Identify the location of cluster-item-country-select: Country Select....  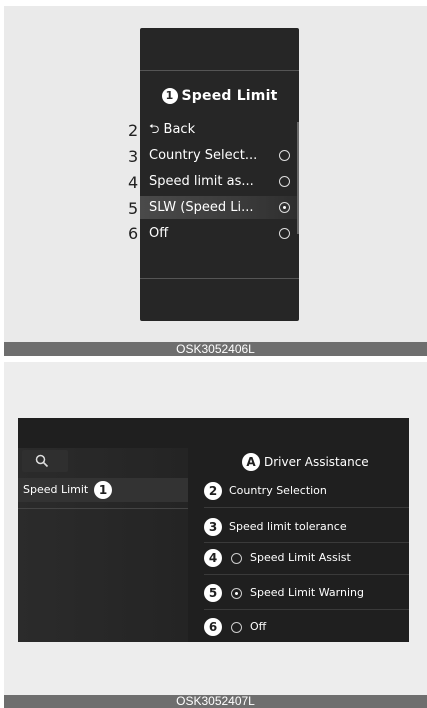
(219, 155).